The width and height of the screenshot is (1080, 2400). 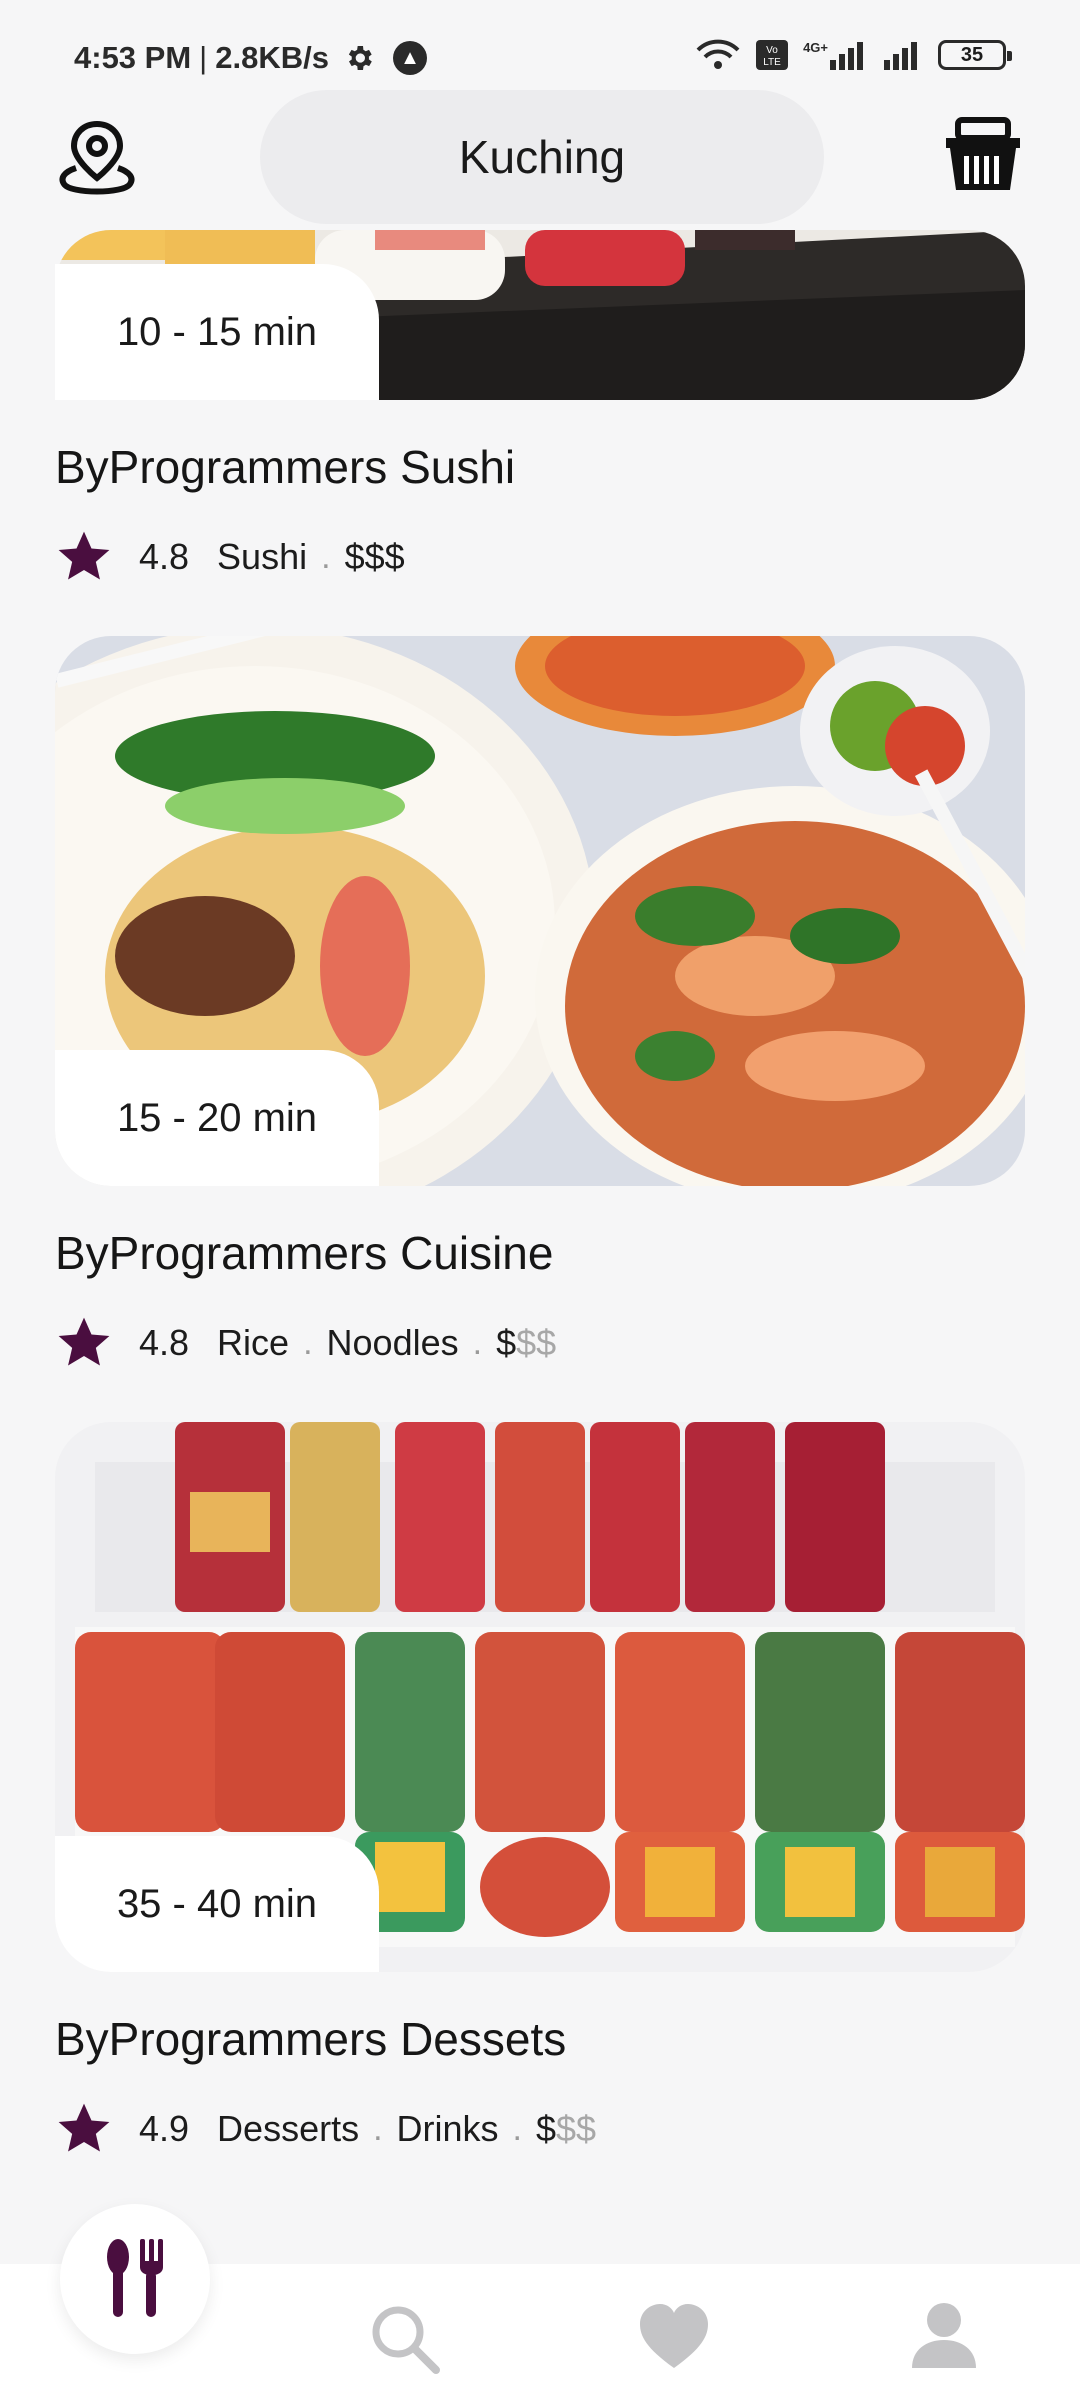 What do you see at coordinates (253, 1342) in the screenshot?
I see `category-label: Rice` at bounding box center [253, 1342].